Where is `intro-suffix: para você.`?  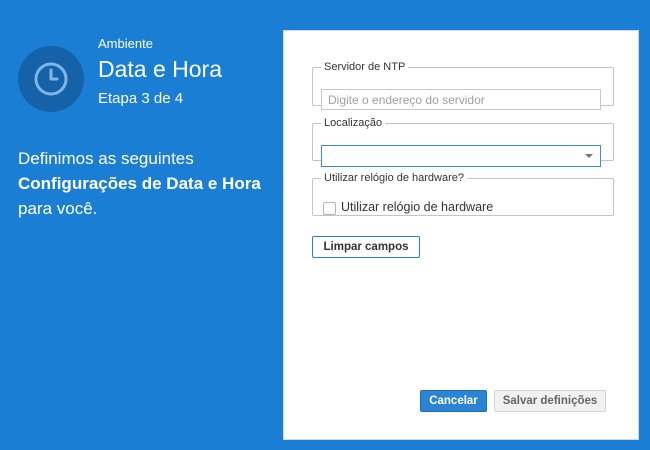 intro-suffix: para você. is located at coordinates (58, 208).